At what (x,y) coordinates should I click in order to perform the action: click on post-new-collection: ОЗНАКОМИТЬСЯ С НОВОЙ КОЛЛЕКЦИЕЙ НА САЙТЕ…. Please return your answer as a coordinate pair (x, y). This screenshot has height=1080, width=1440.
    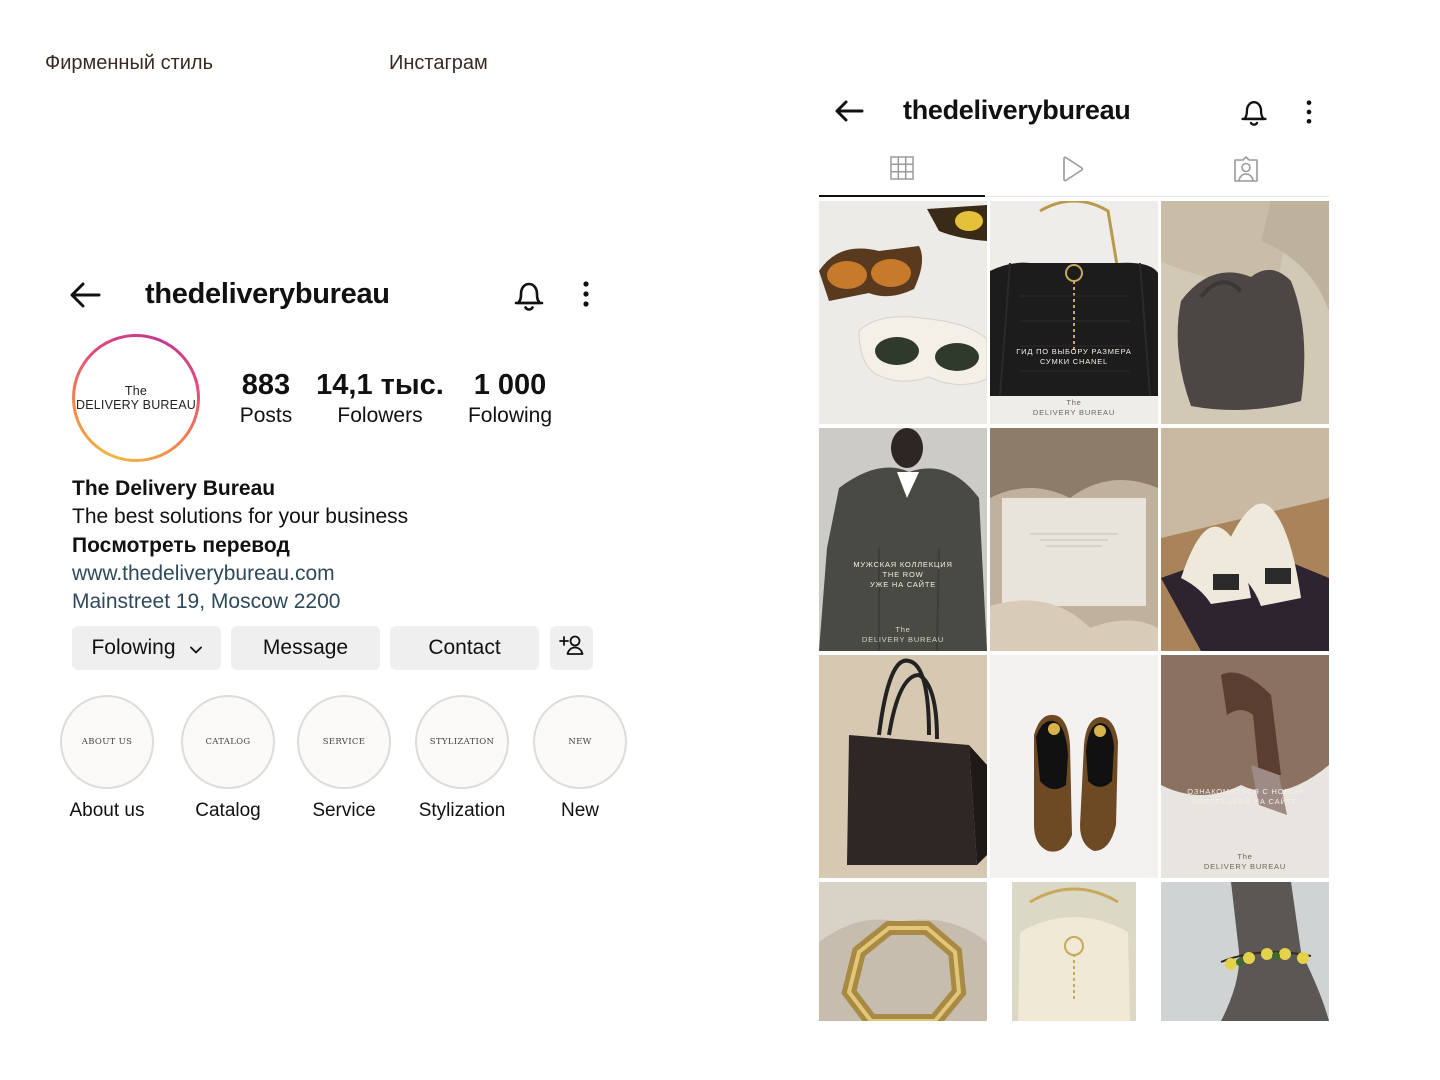
    Looking at the image, I should click on (1245, 766).